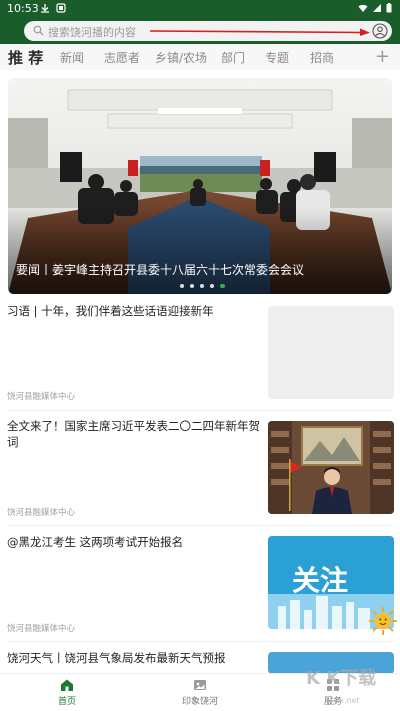 The height and width of the screenshot is (711, 400). What do you see at coordinates (95, 542) in the screenshot?
I see `news-title: @黑龙江考生 这两项考试开始报名` at bounding box center [95, 542].